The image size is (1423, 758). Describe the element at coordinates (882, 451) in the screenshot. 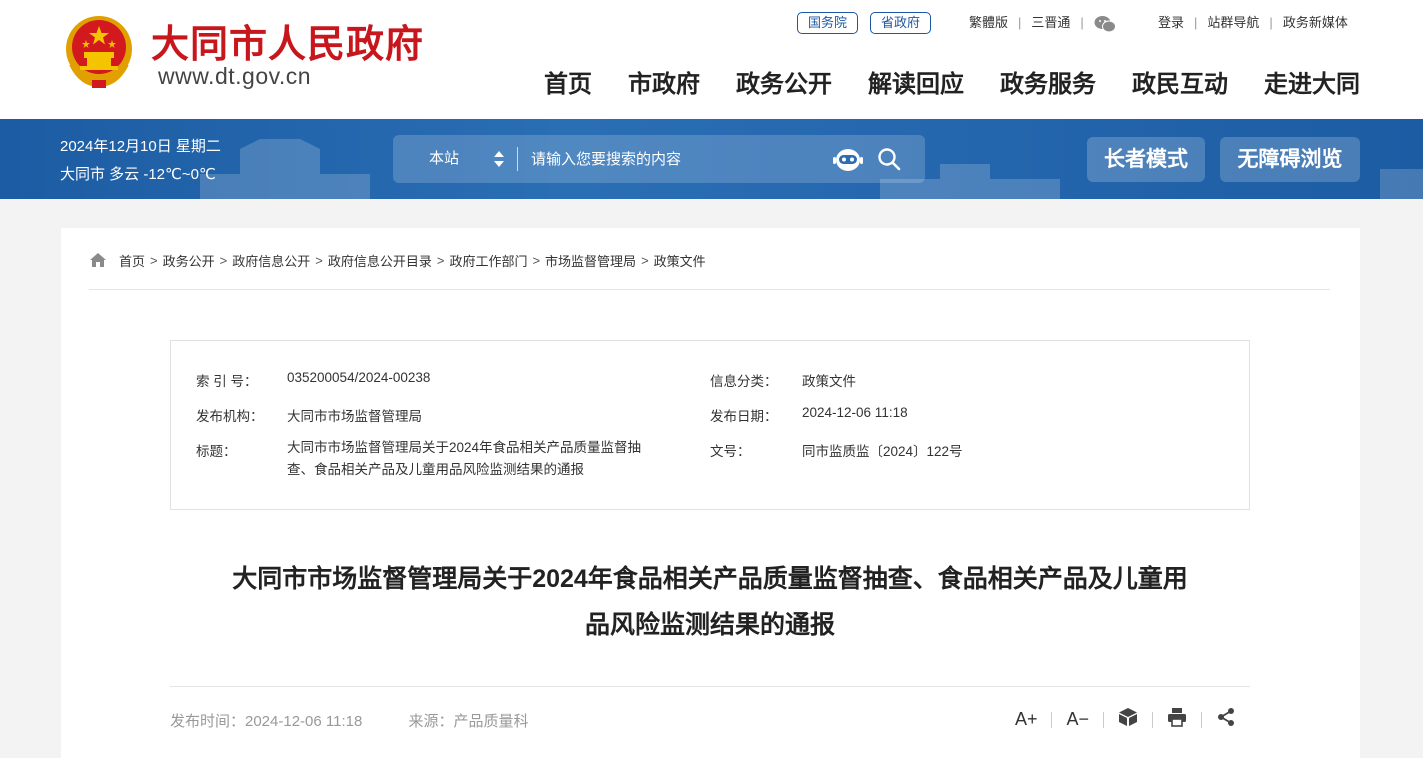

I see `meta-value: 同市监质监〔2024〕122号` at that location.